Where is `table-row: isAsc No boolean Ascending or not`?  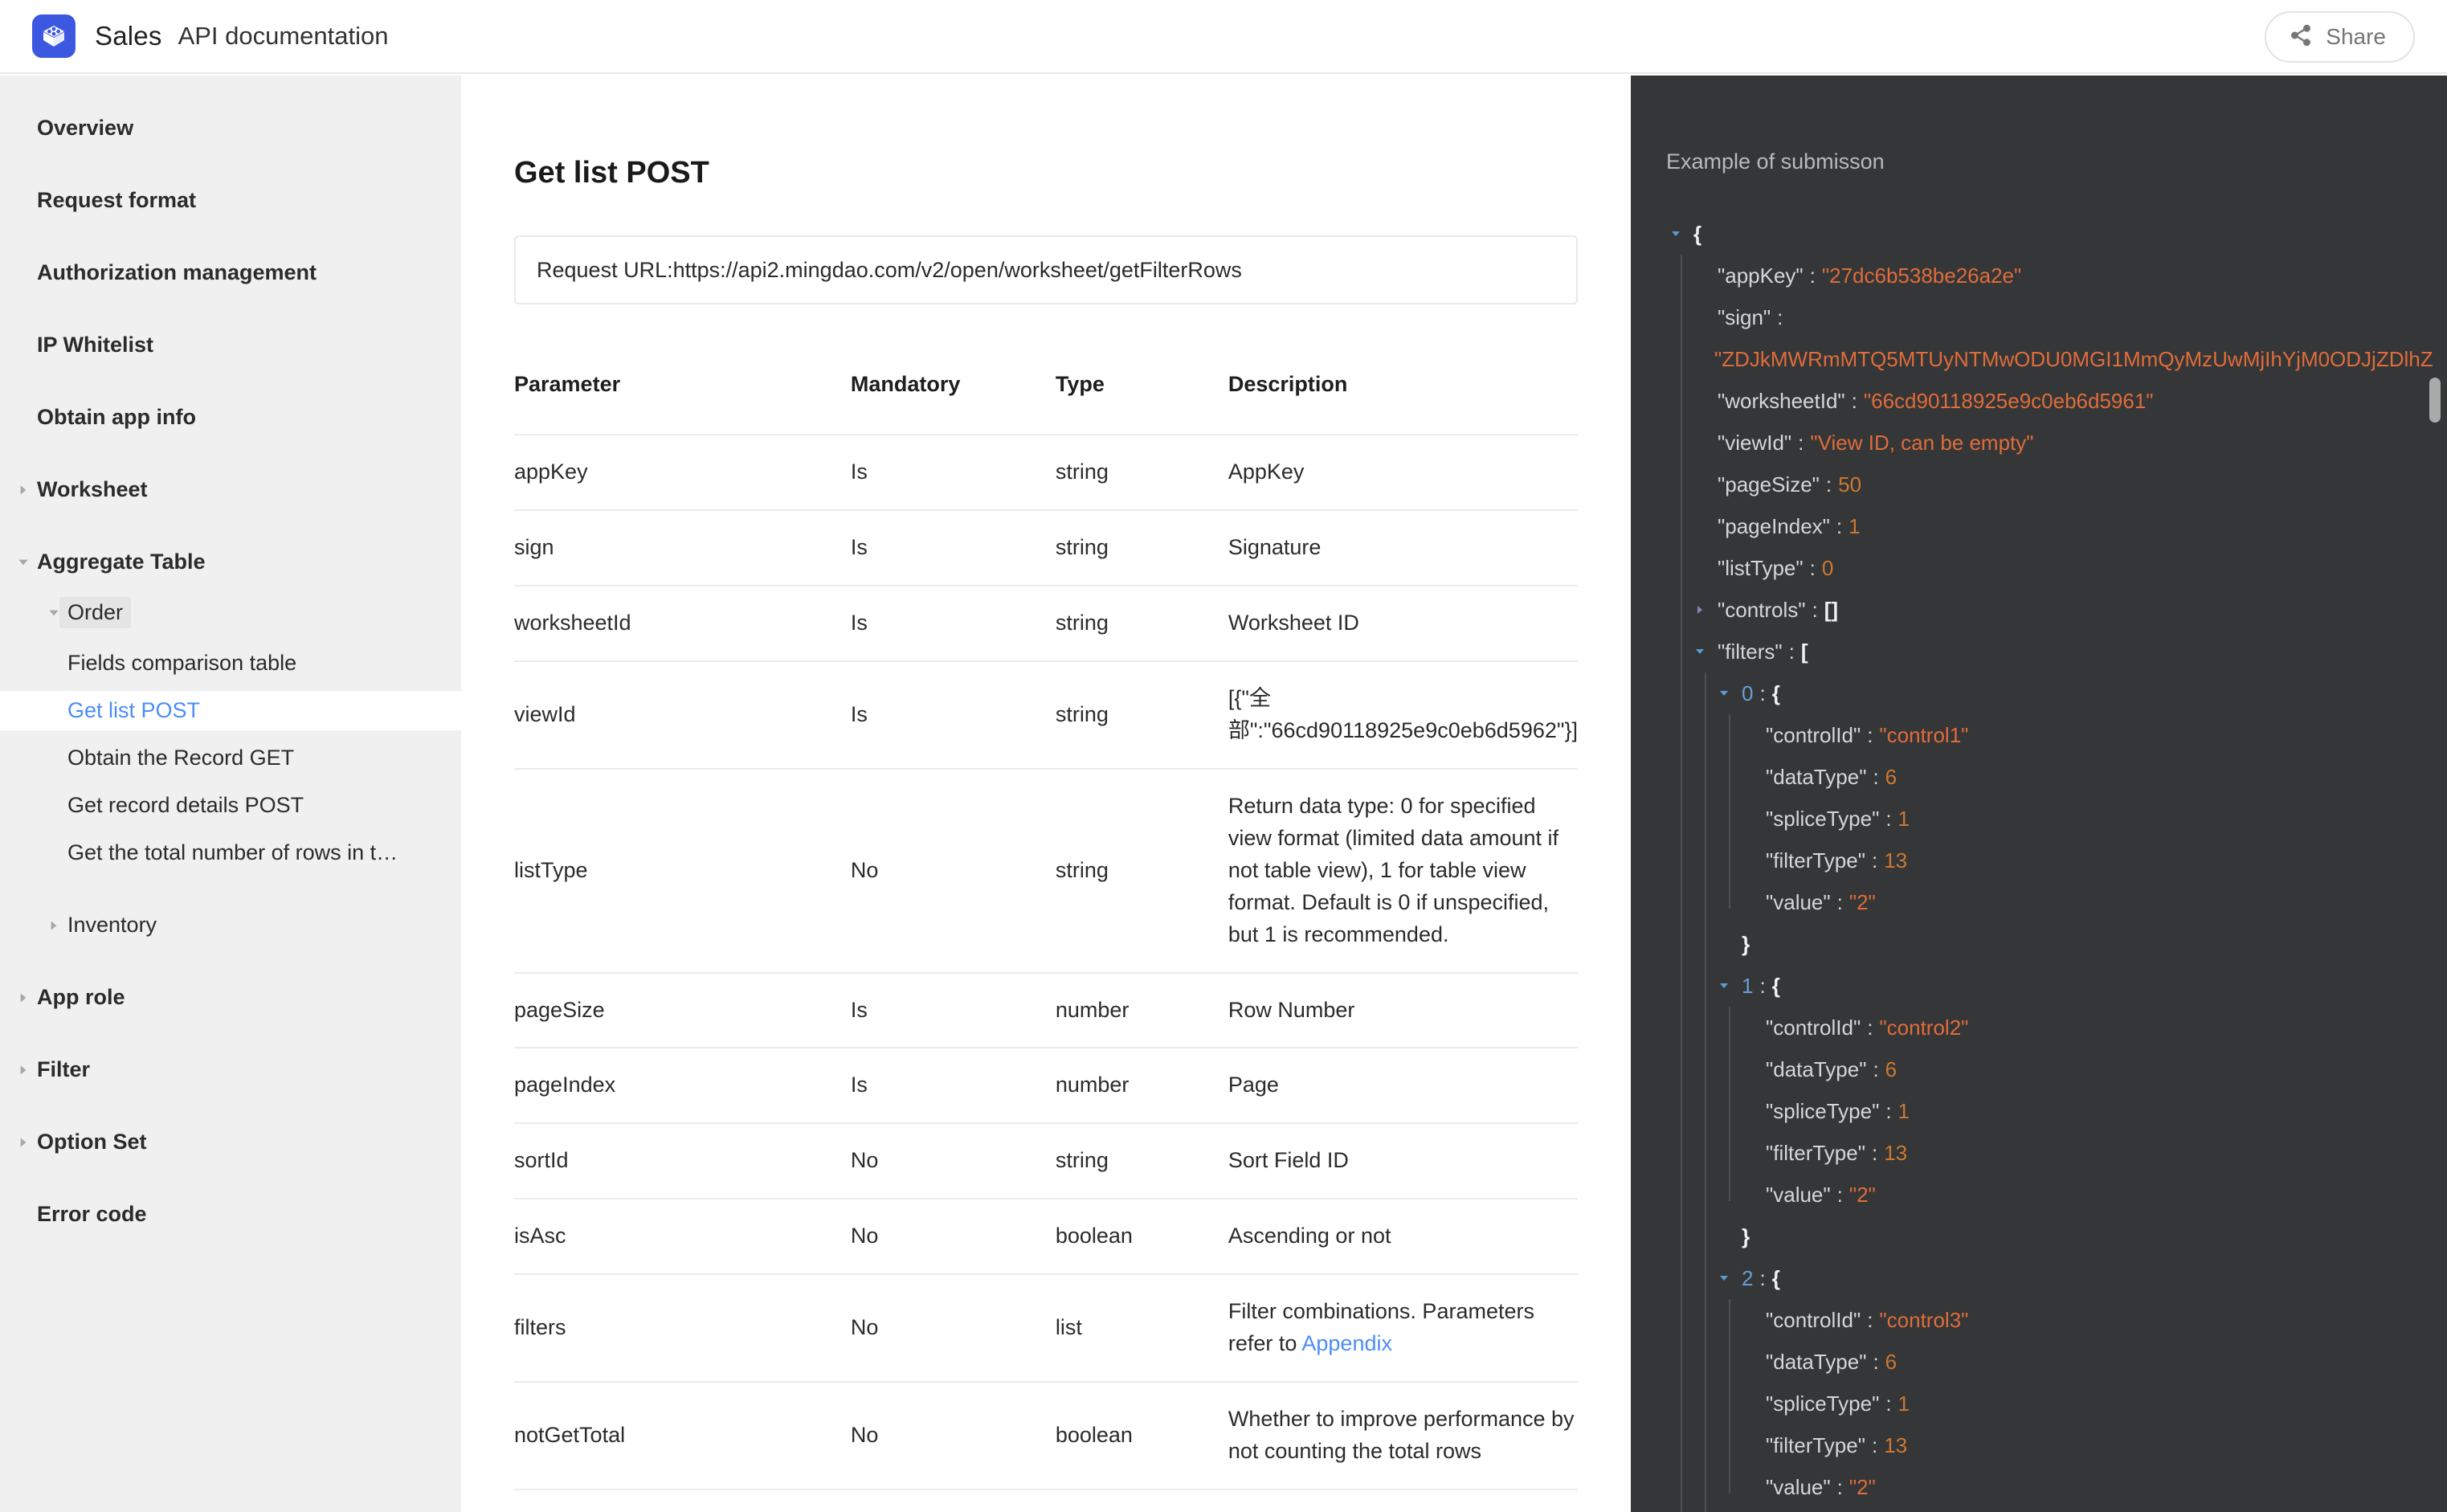
table-row: isAsc No boolean Ascending or not is located at coordinates (1046, 1237).